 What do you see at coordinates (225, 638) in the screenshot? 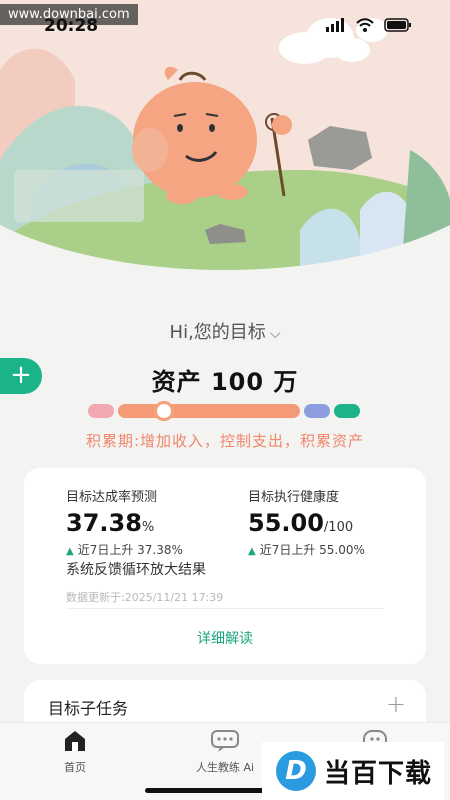
I see `detail-link: 详细解读` at bounding box center [225, 638].